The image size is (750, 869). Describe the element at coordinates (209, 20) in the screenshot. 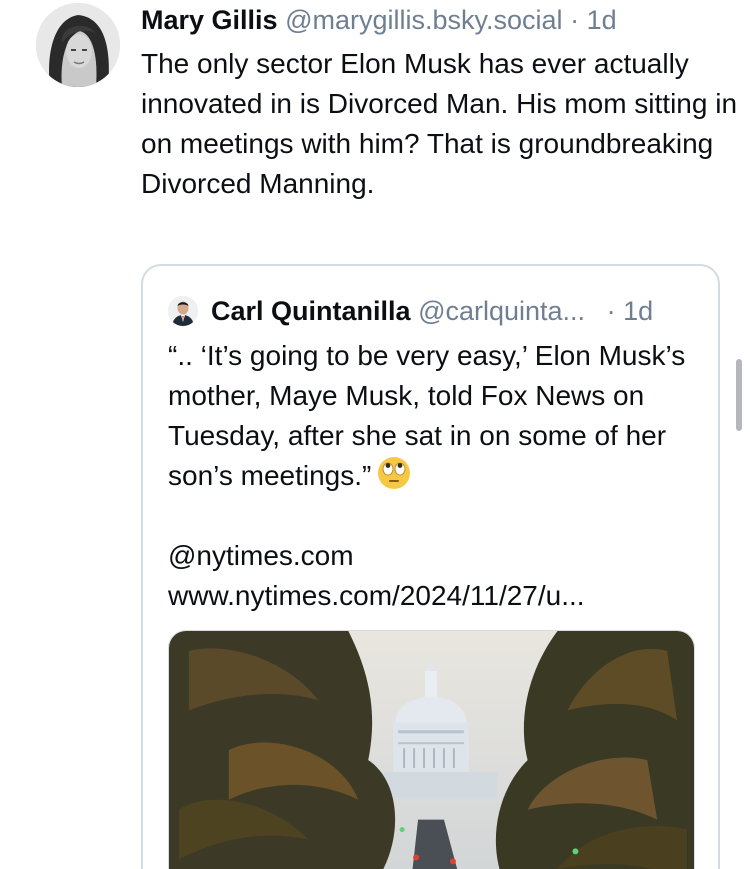

I see `author-name: Mary Gillis` at that location.